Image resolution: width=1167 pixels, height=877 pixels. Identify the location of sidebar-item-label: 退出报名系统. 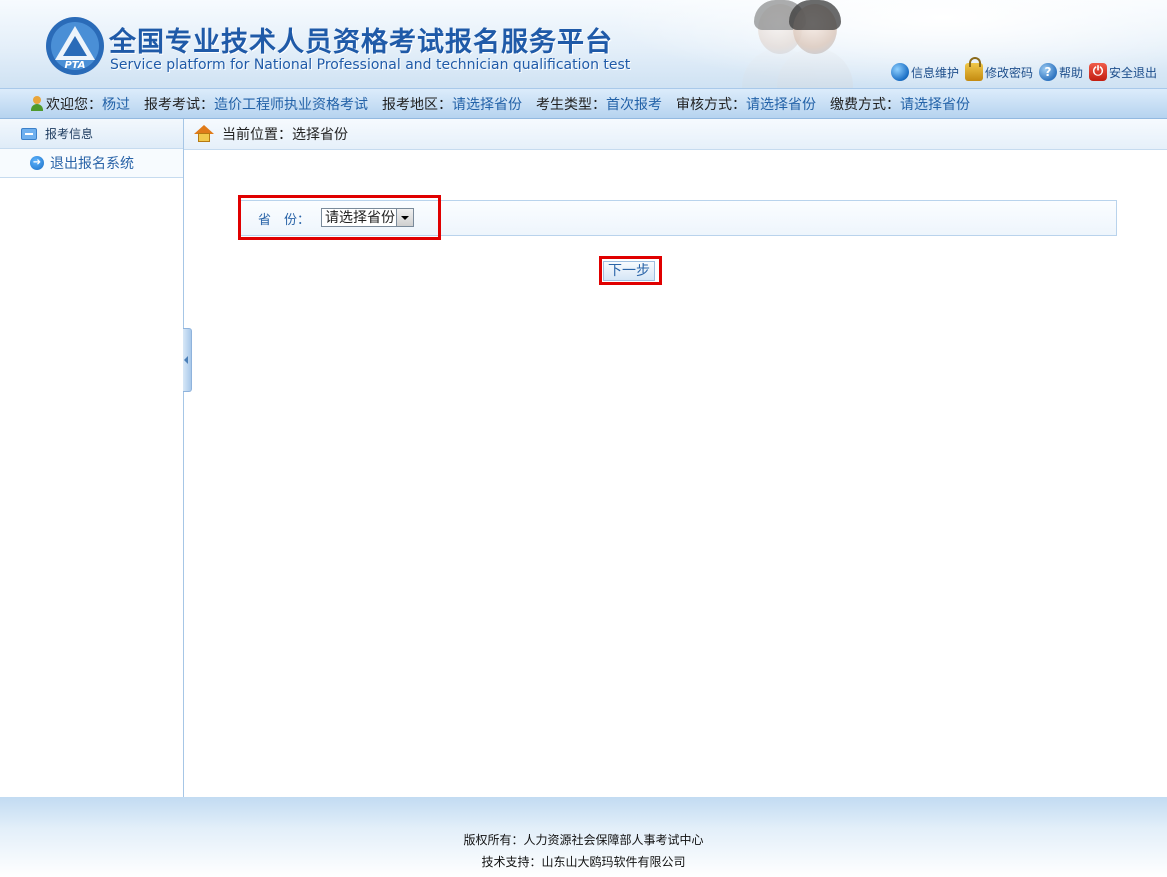
(92, 164).